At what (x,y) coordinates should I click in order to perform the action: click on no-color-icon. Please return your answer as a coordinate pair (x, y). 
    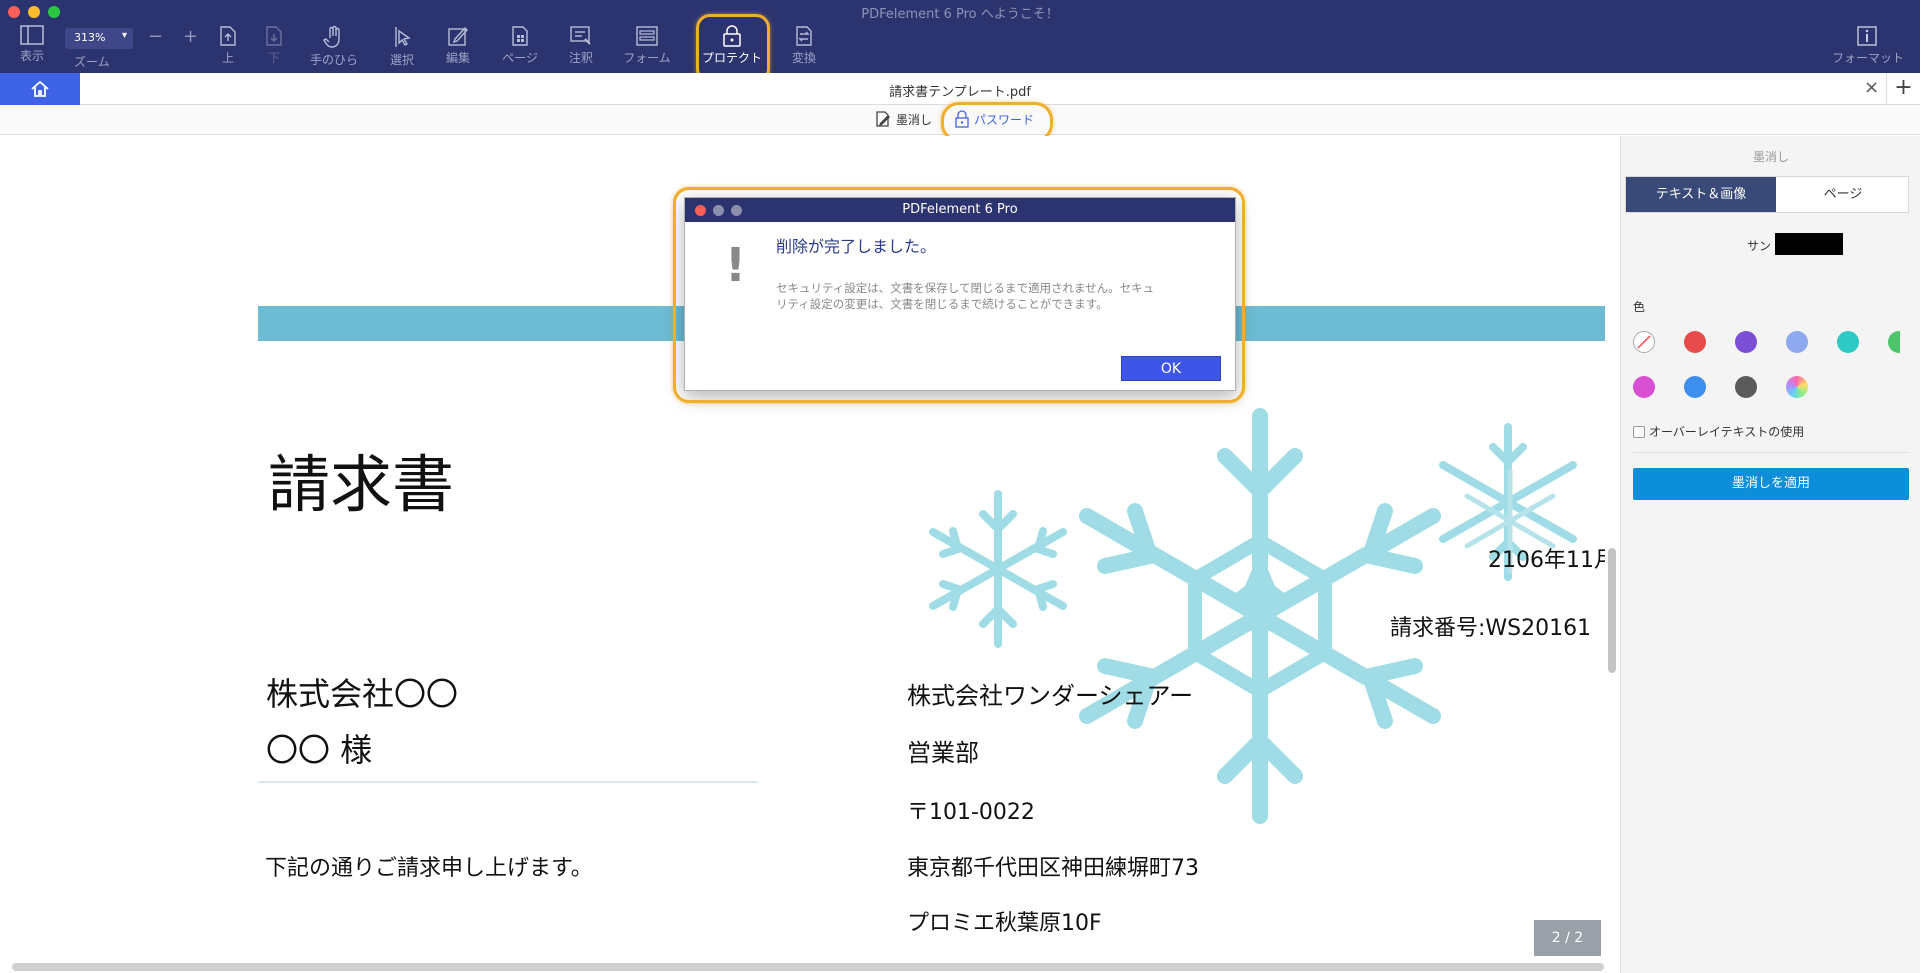
    Looking at the image, I should click on (1644, 342).